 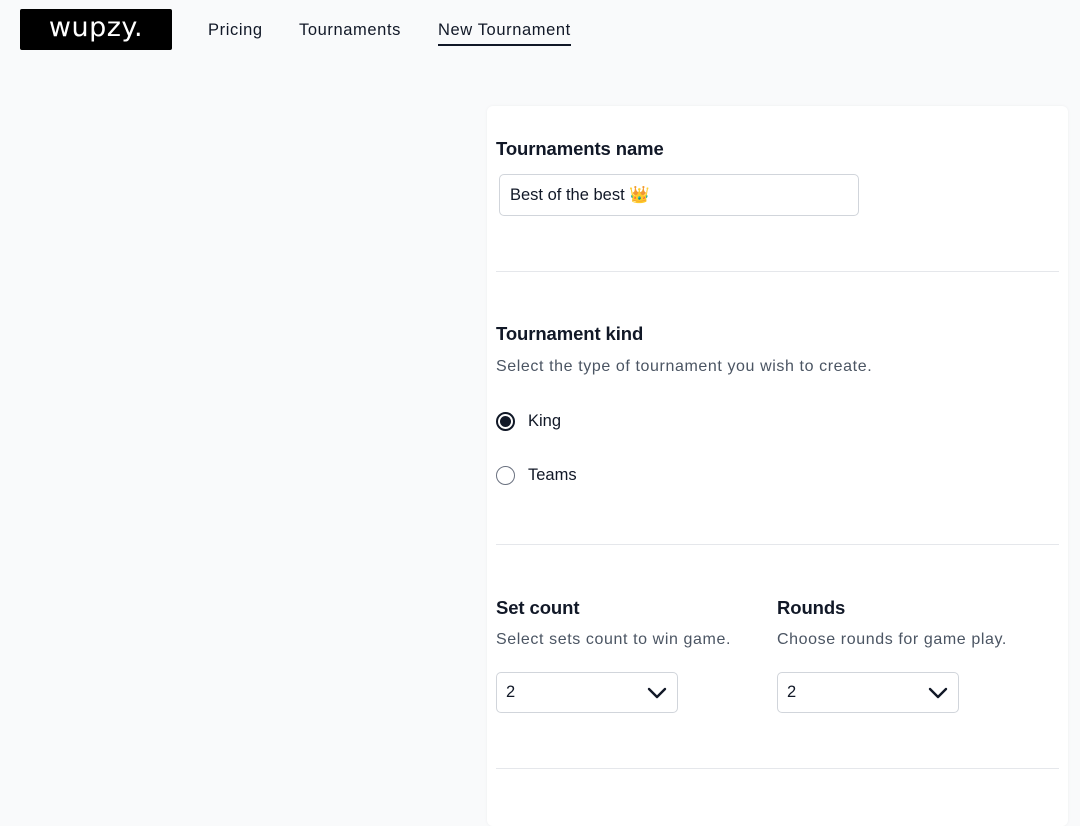 I want to click on tournament-name-heading: Tournaments name, so click(x=580, y=148).